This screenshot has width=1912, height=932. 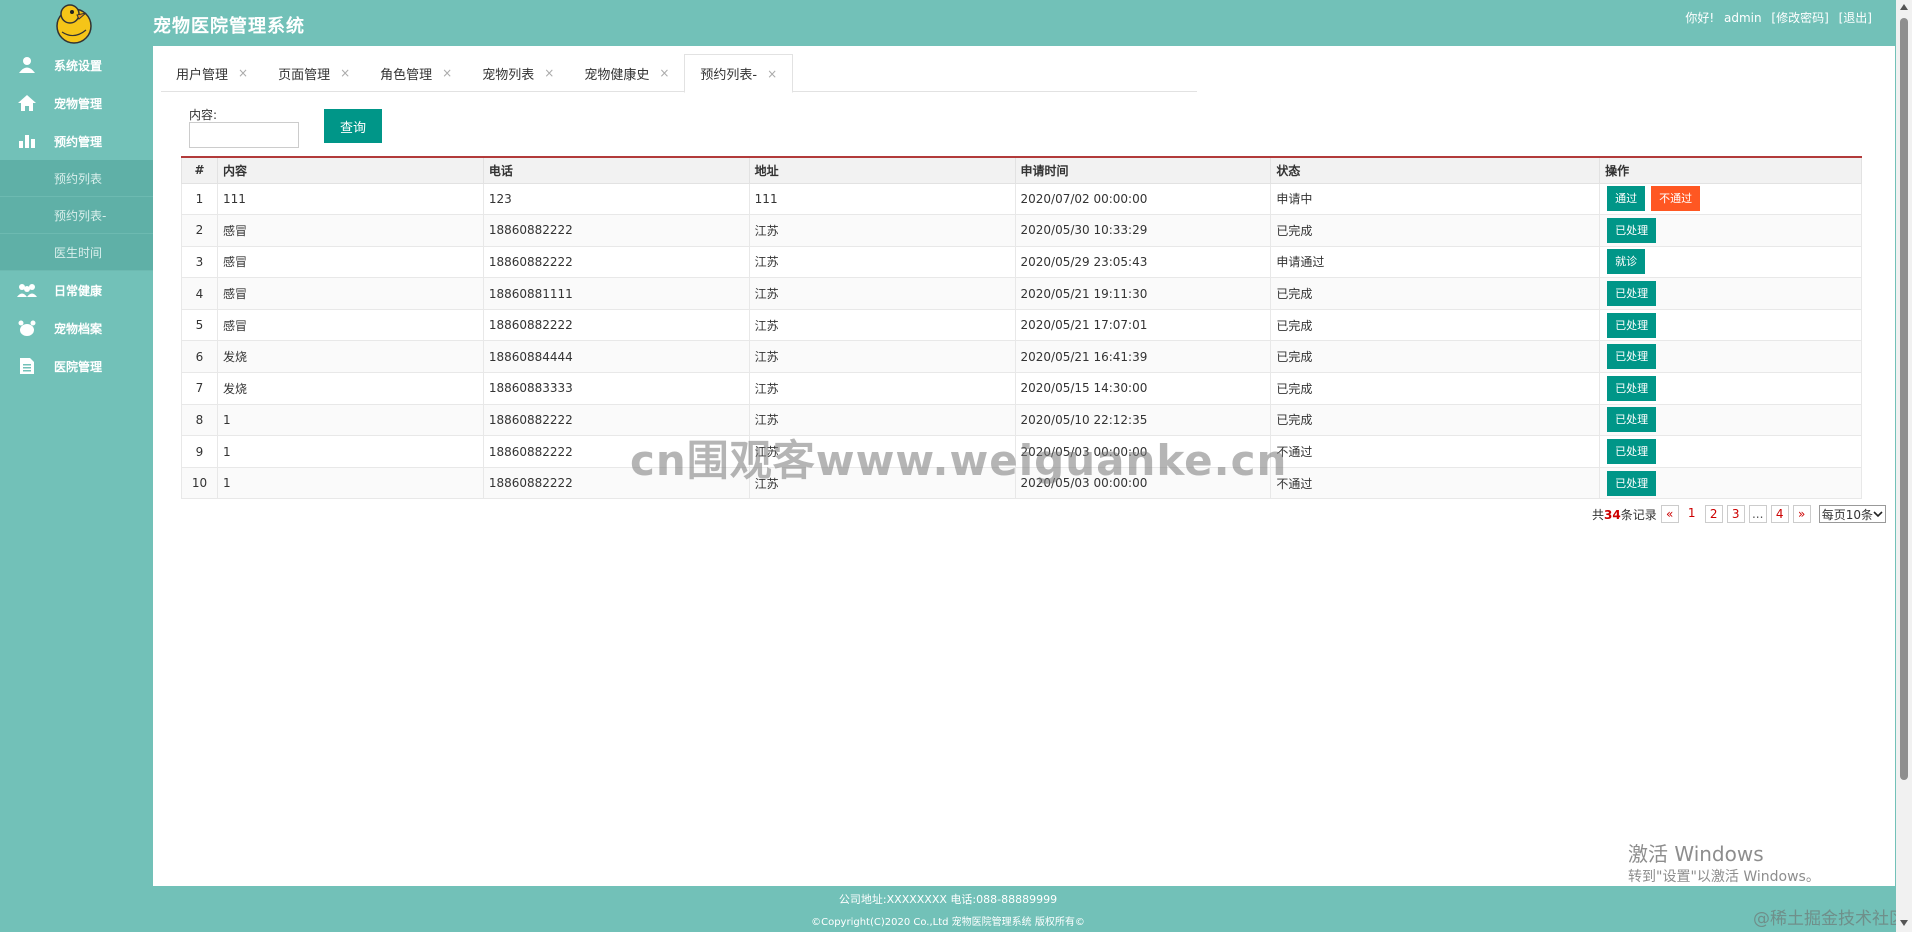 What do you see at coordinates (202, 75) in the screenshot?
I see `tab-label: 用户管理` at bounding box center [202, 75].